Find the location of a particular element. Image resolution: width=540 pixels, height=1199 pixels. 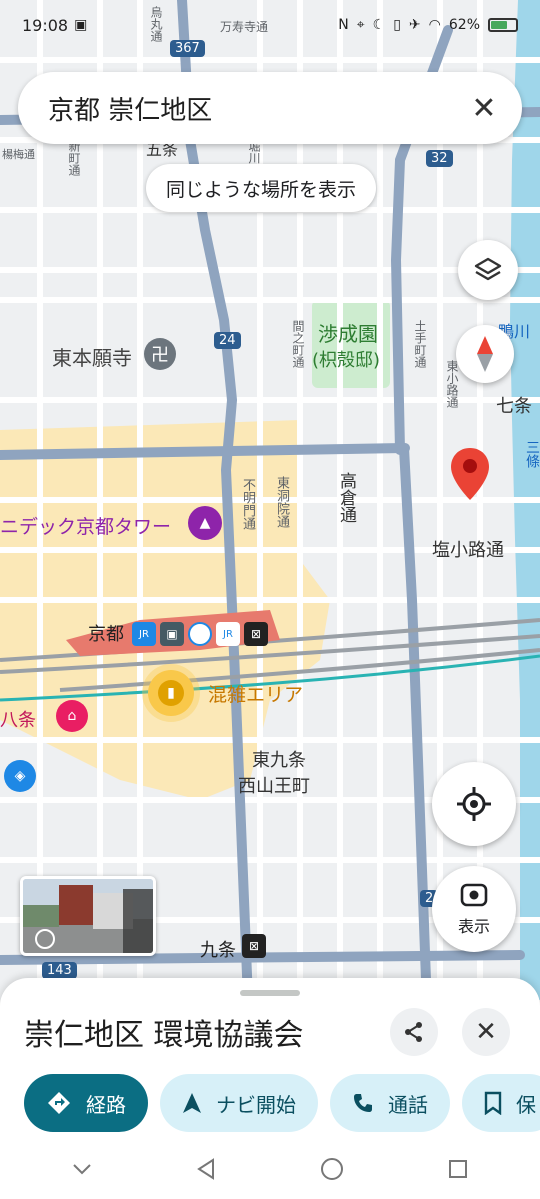

location-icon: ⌖ is located at coordinates (360, 25).